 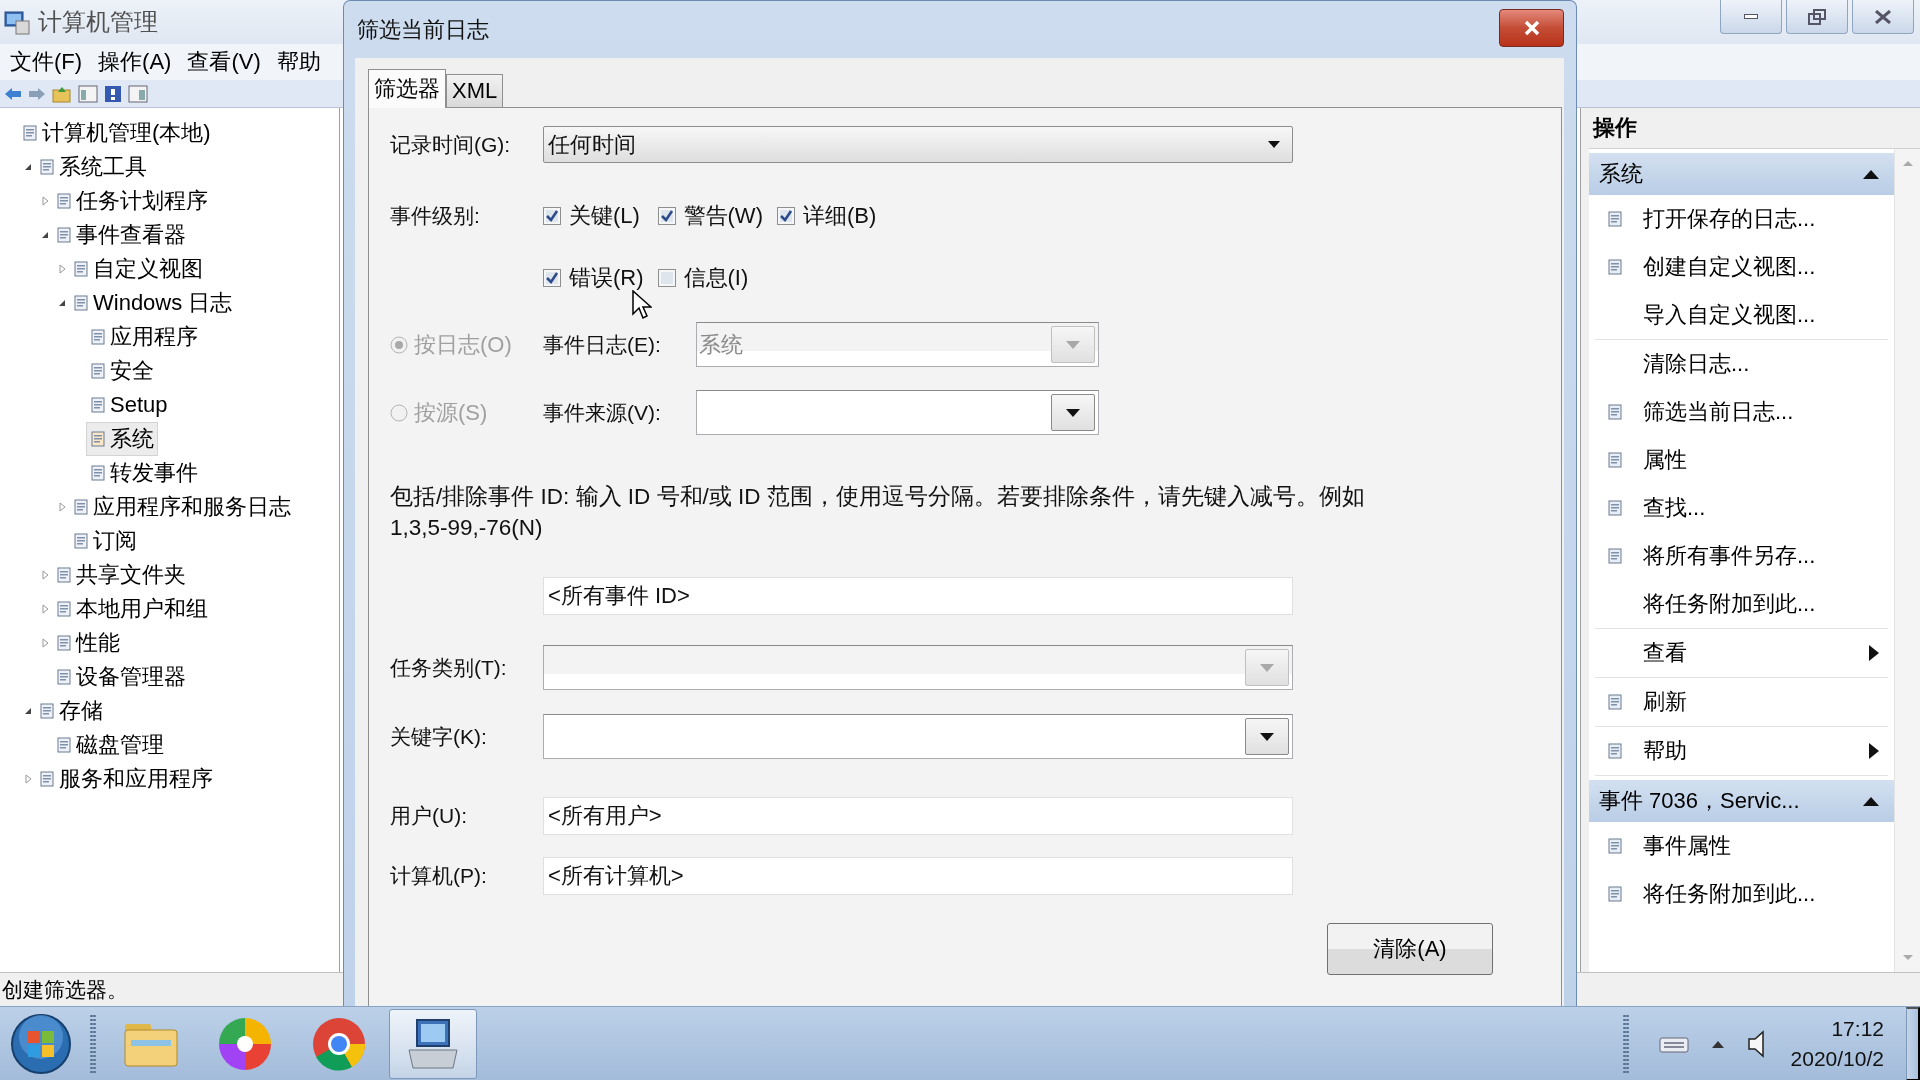 What do you see at coordinates (224, 62) in the screenshot?
I see `menu-item: 查看(V)` at bounding box center [224, 62].